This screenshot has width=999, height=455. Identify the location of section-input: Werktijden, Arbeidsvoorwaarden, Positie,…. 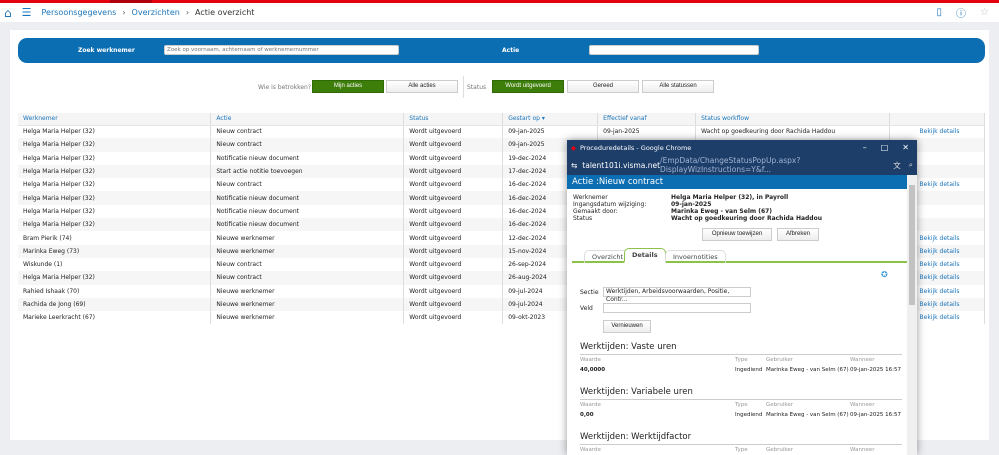
(677, 295).